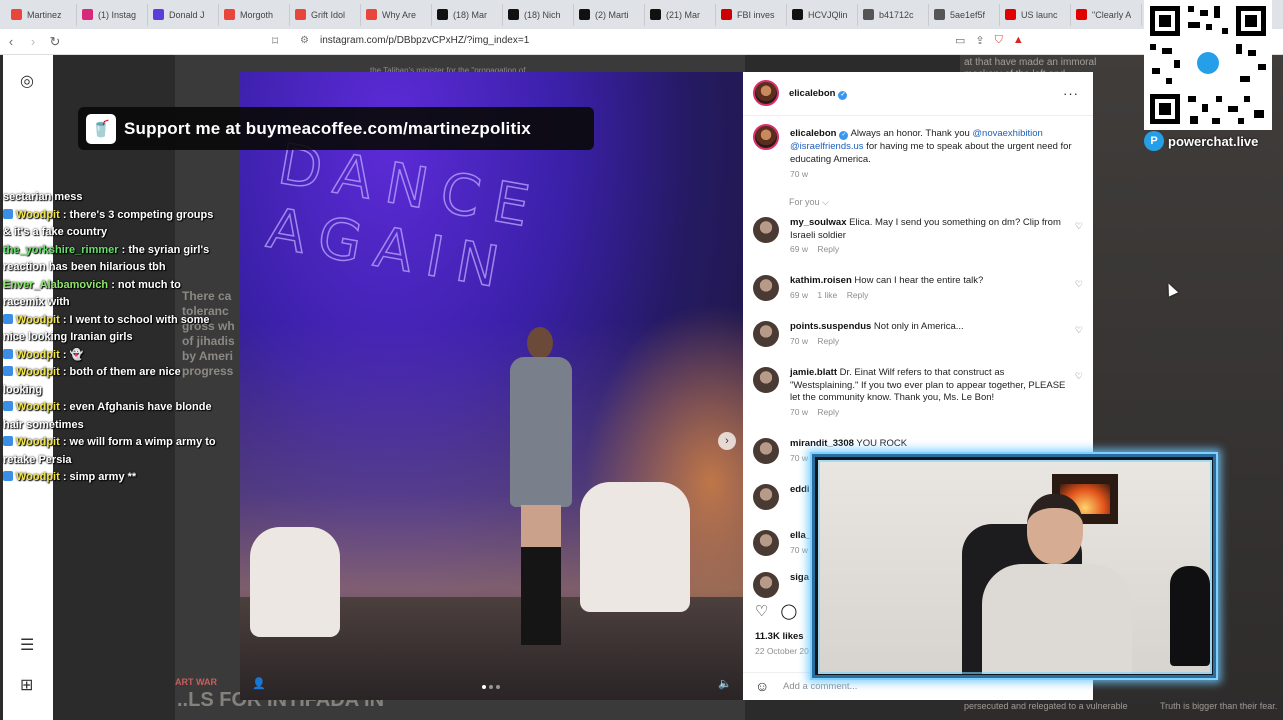 The width and height of the screenshot is (1283, 720). What do you see at coordinates (751, 14) in the screenshot?
I see `browser-tab: FBI inves` at bounding box center [751, 14].